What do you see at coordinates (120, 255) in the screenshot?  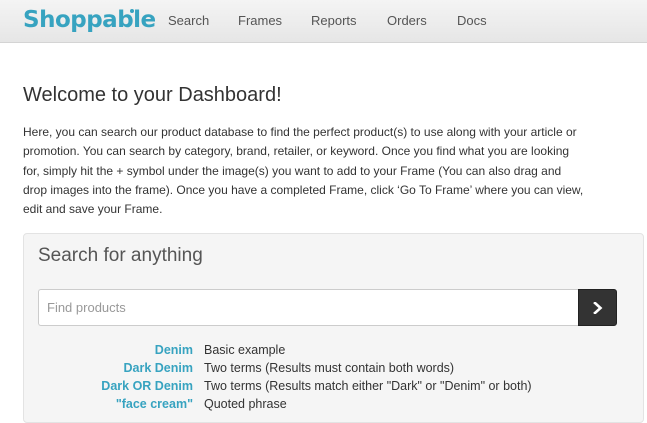 I see `search-heading: Search for anything` at bounding box center [120, 255].